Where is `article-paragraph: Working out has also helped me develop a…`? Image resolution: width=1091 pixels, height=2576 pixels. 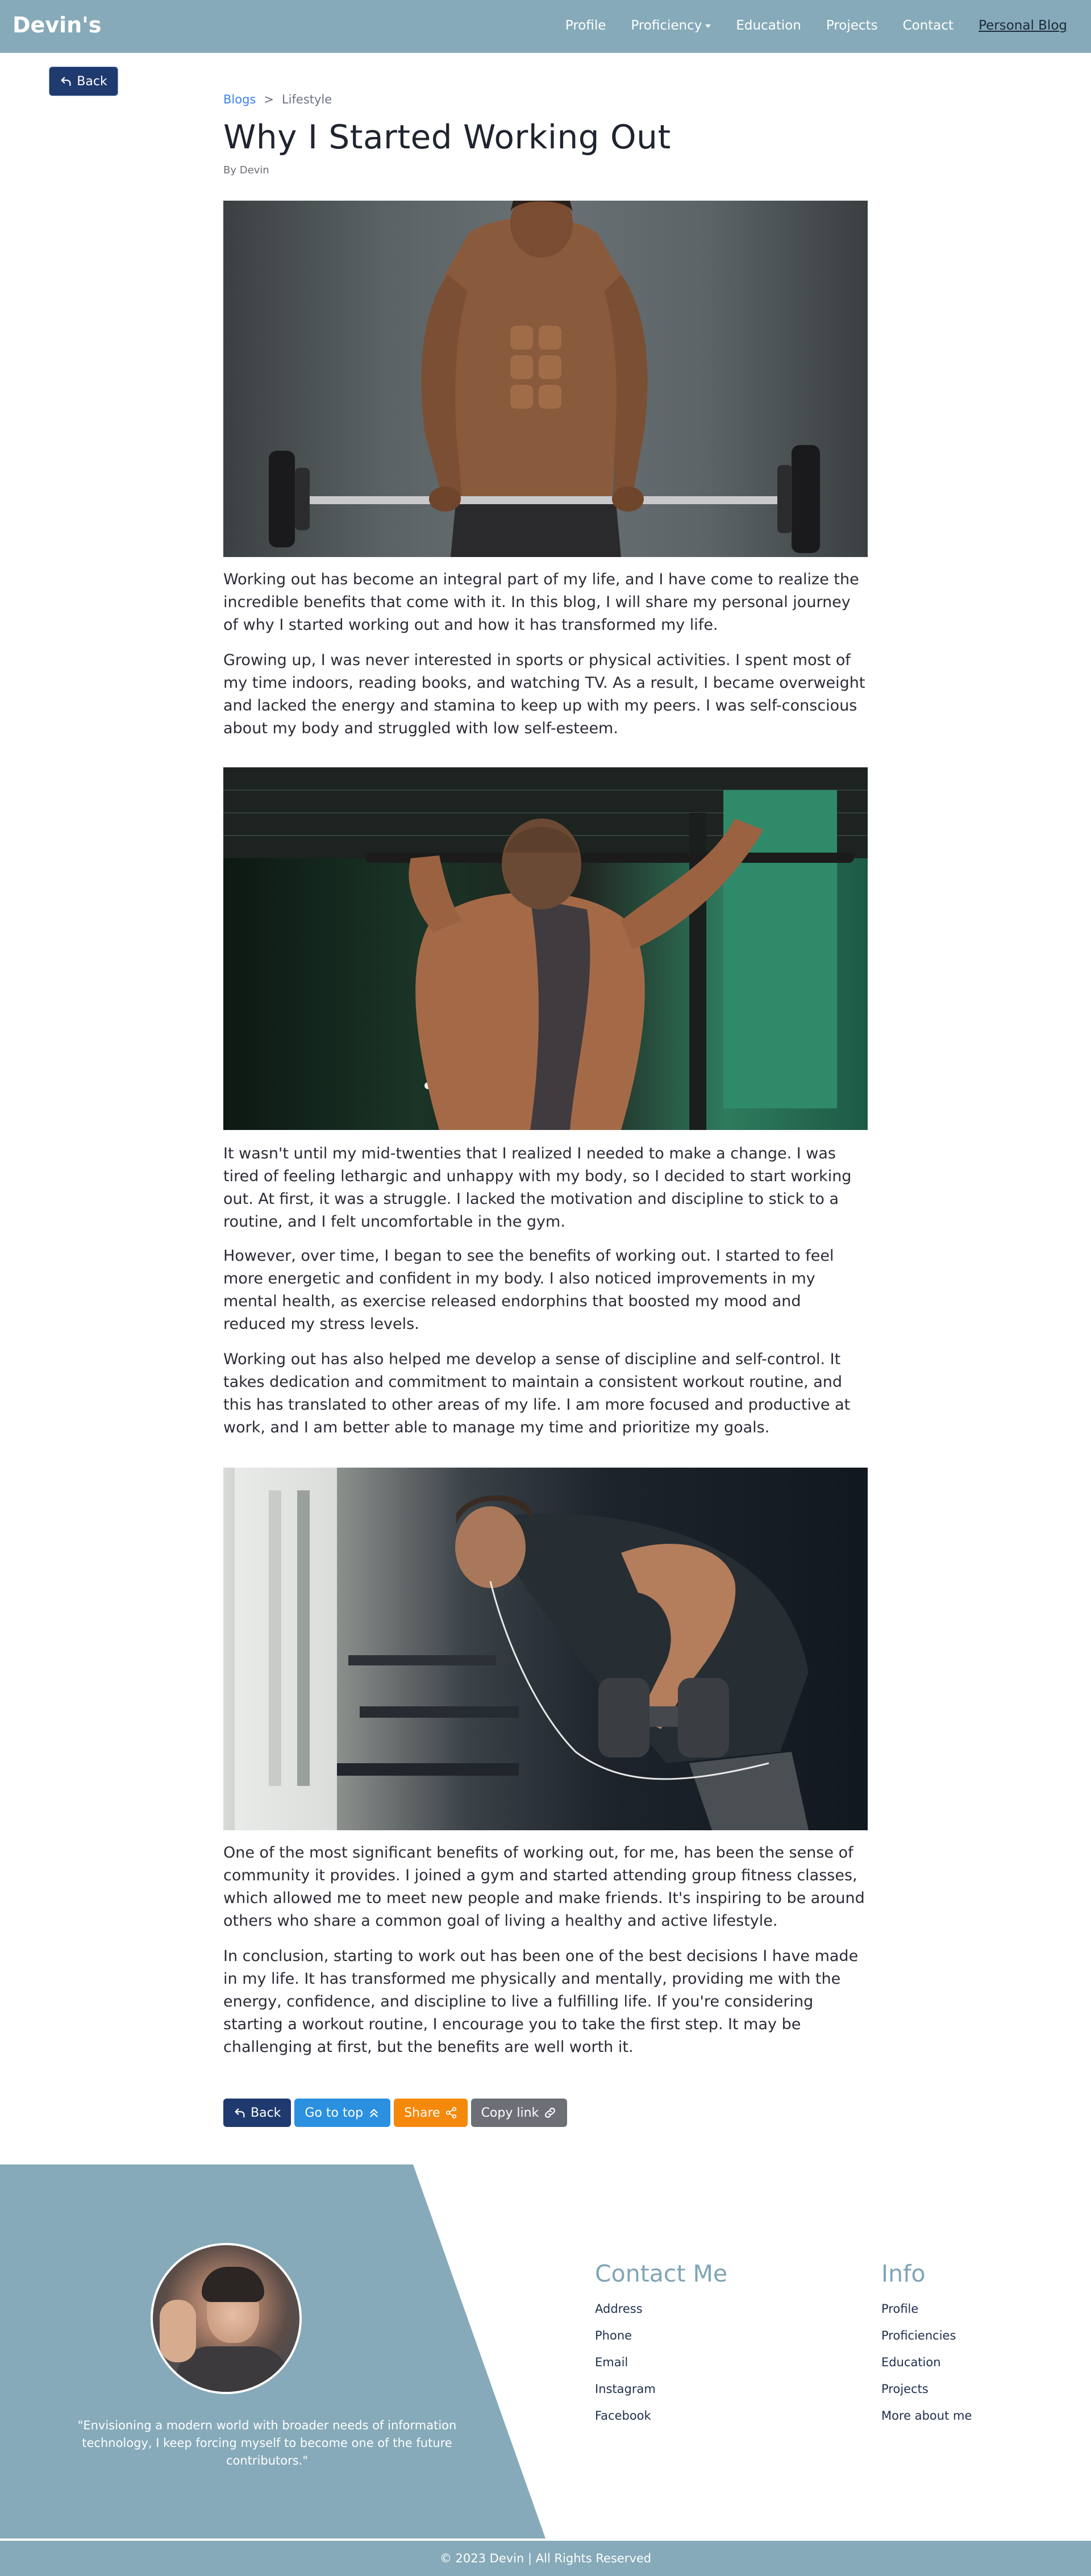
article-paragraph: Working out has also helped me develop a… is located at coordinates (537, 1394).